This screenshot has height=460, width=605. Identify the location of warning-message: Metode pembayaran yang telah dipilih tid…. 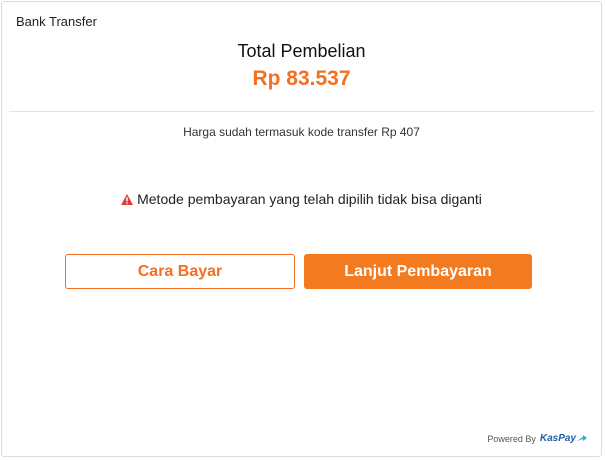
(301, 199).